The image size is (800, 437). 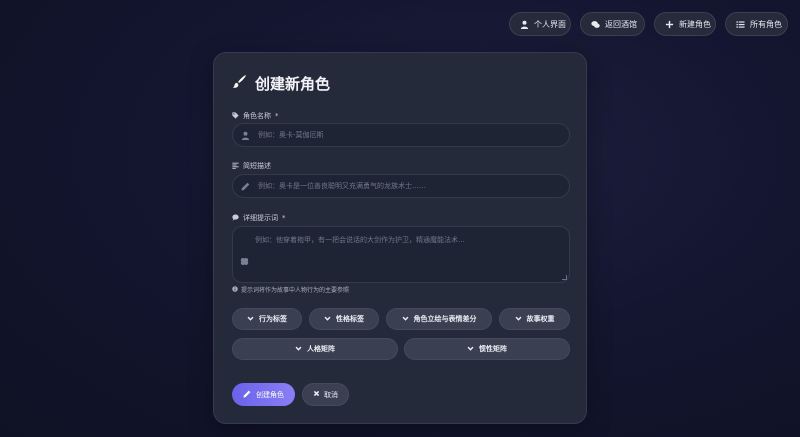 What do you see at coordinates (235, 116) in the screenshot?
I see `tag-icon` at bounding box center [235, 116].